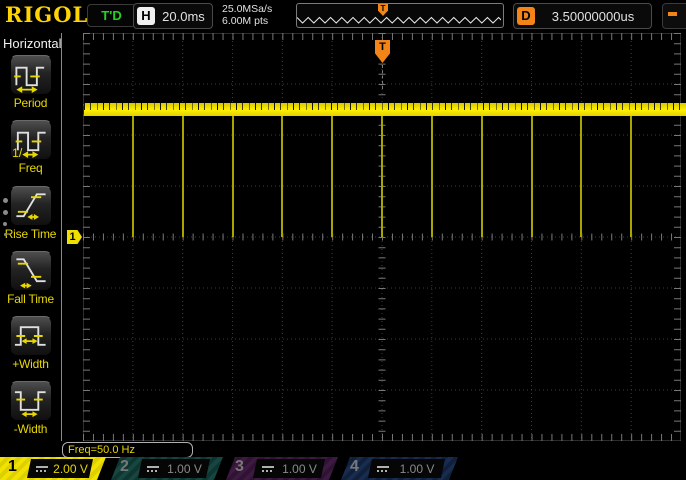 Image resolution: width=686 pixels, height=480 pixels. What do you see at coordinates (70, 468) in the screenshot?
I see `channel-scale: 2.00 V` at bounding box center [70, 468].